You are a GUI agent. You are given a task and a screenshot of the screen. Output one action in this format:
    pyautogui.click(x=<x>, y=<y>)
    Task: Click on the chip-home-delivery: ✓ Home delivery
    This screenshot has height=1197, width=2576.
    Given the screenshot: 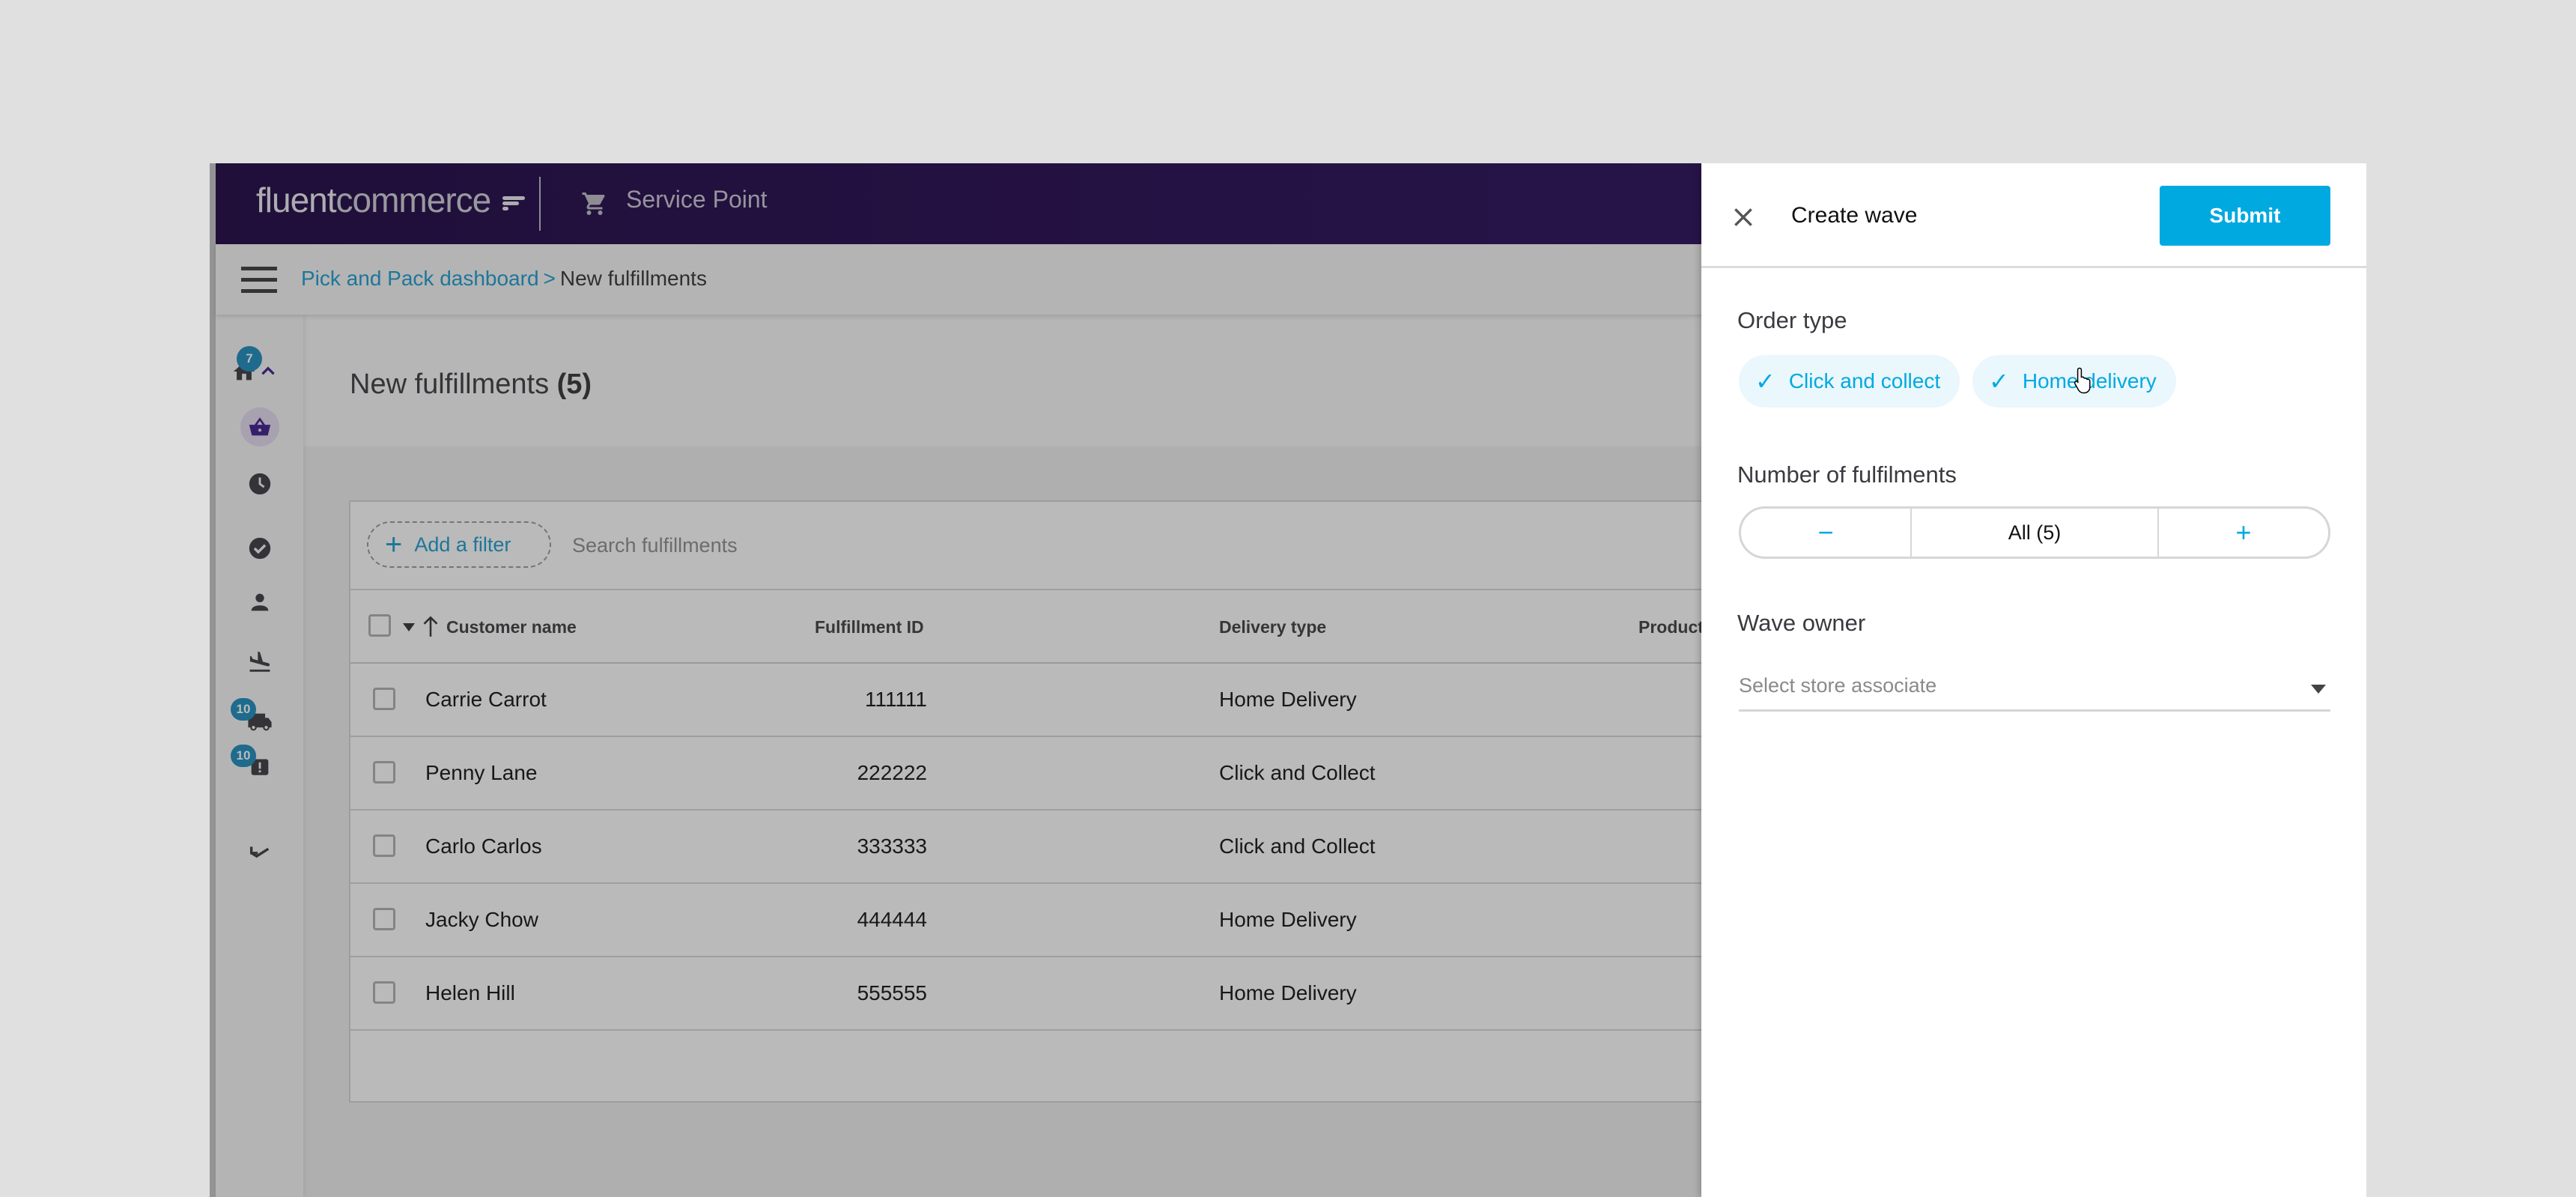 What is the action you would take?
    pyautogui.click(x=2074, y=381)
    